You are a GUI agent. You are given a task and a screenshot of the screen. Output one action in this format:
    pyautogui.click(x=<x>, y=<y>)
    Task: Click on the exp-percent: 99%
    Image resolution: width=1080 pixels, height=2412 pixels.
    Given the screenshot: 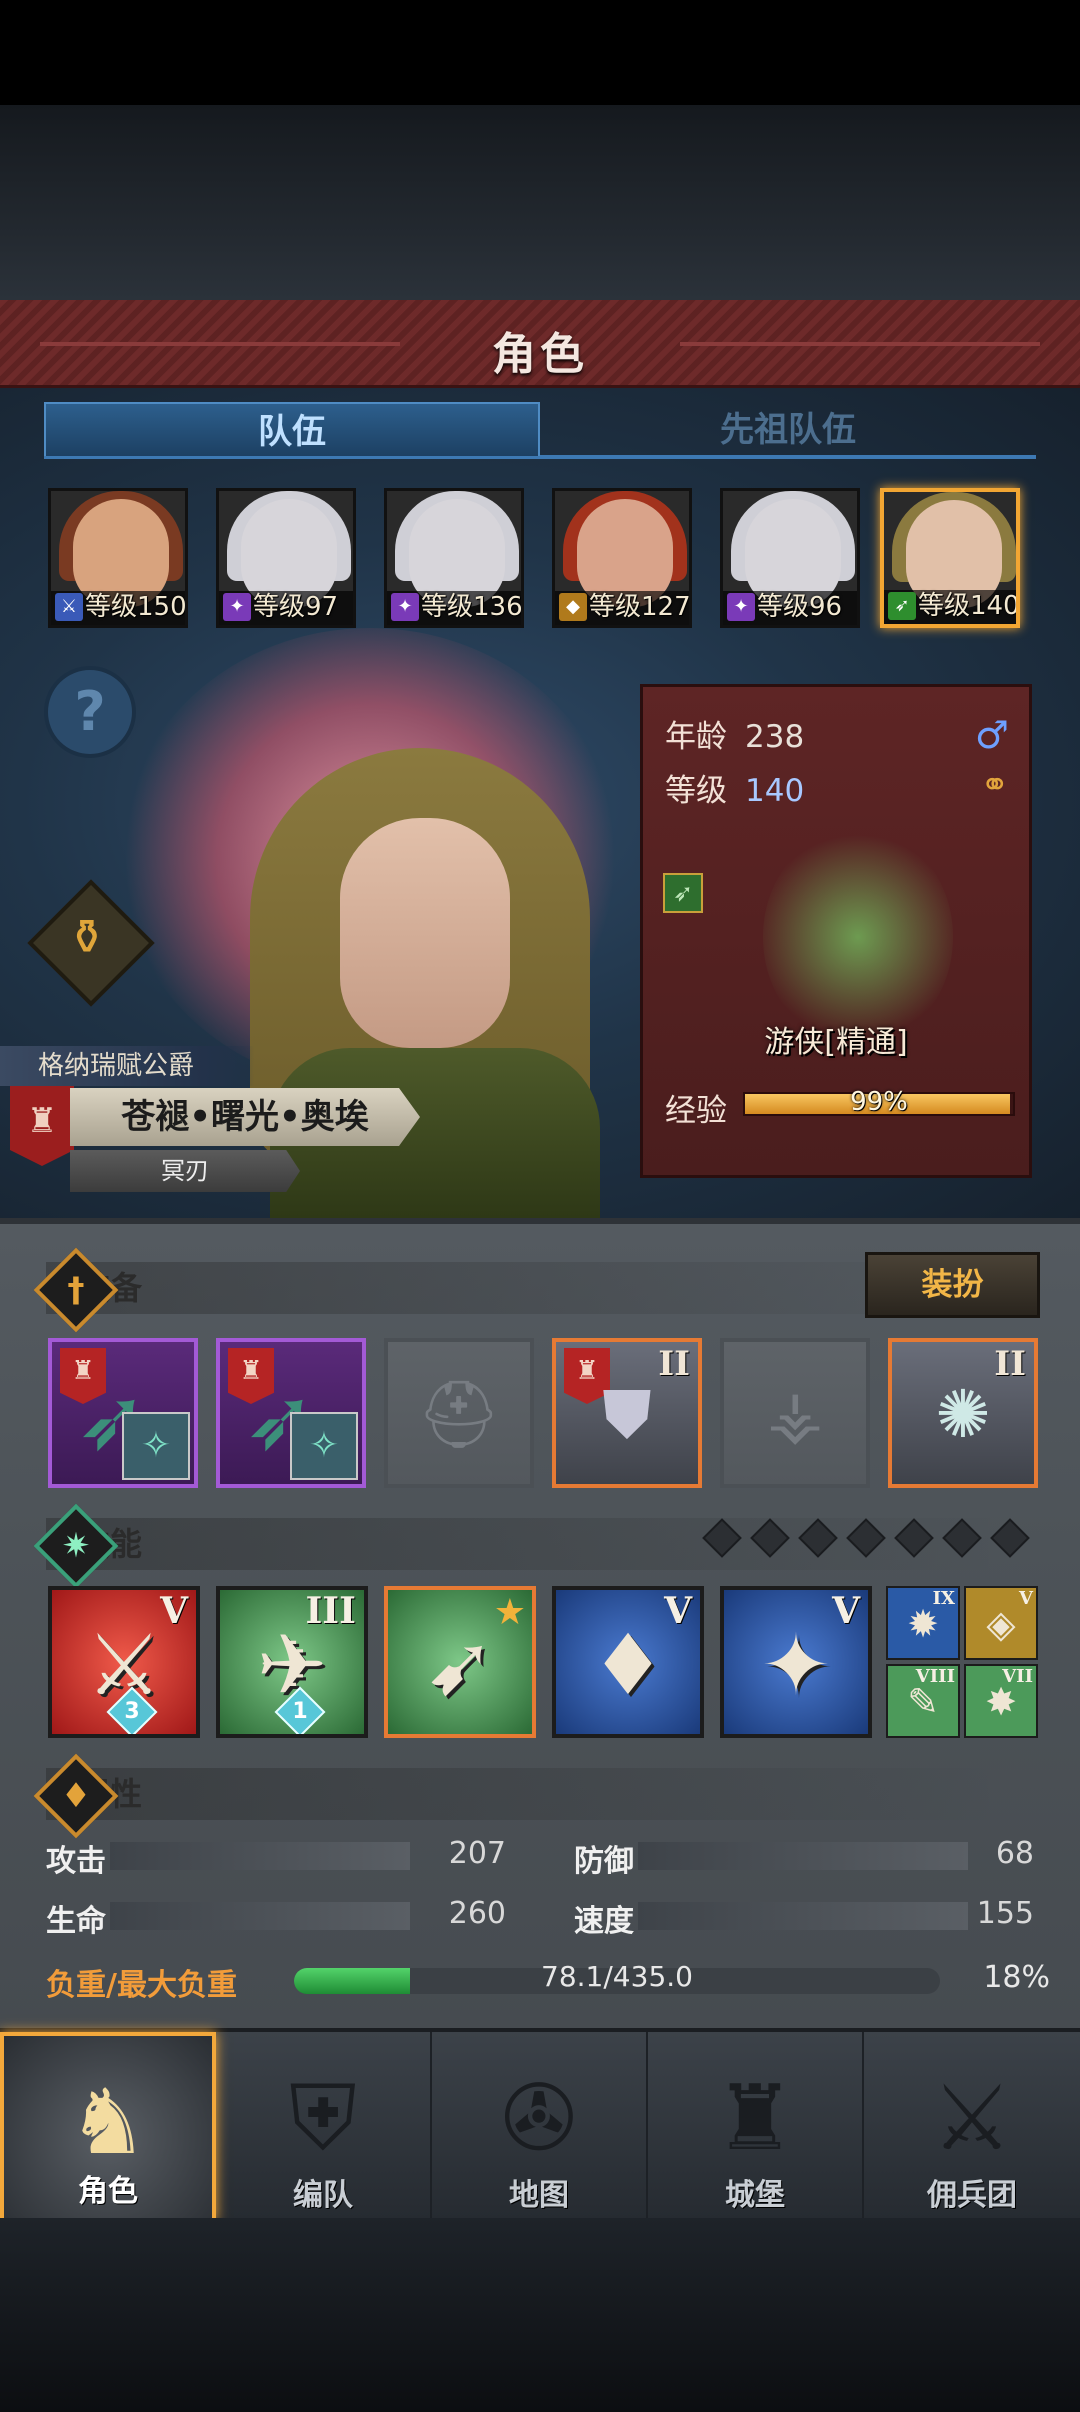 What is the action you would take?
    pyautogui.click(x=879, y=1102)
    